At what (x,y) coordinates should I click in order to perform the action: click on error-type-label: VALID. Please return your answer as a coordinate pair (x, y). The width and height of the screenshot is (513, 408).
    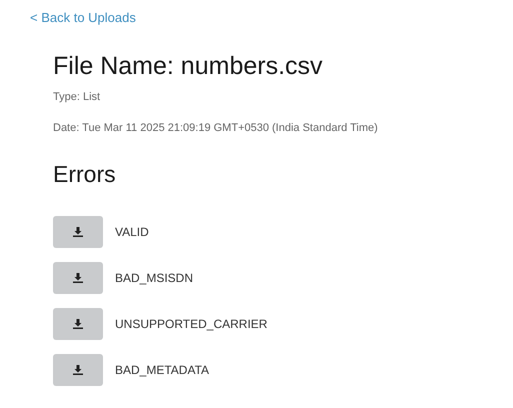
    Looking at the image, I should click on (132, 232).